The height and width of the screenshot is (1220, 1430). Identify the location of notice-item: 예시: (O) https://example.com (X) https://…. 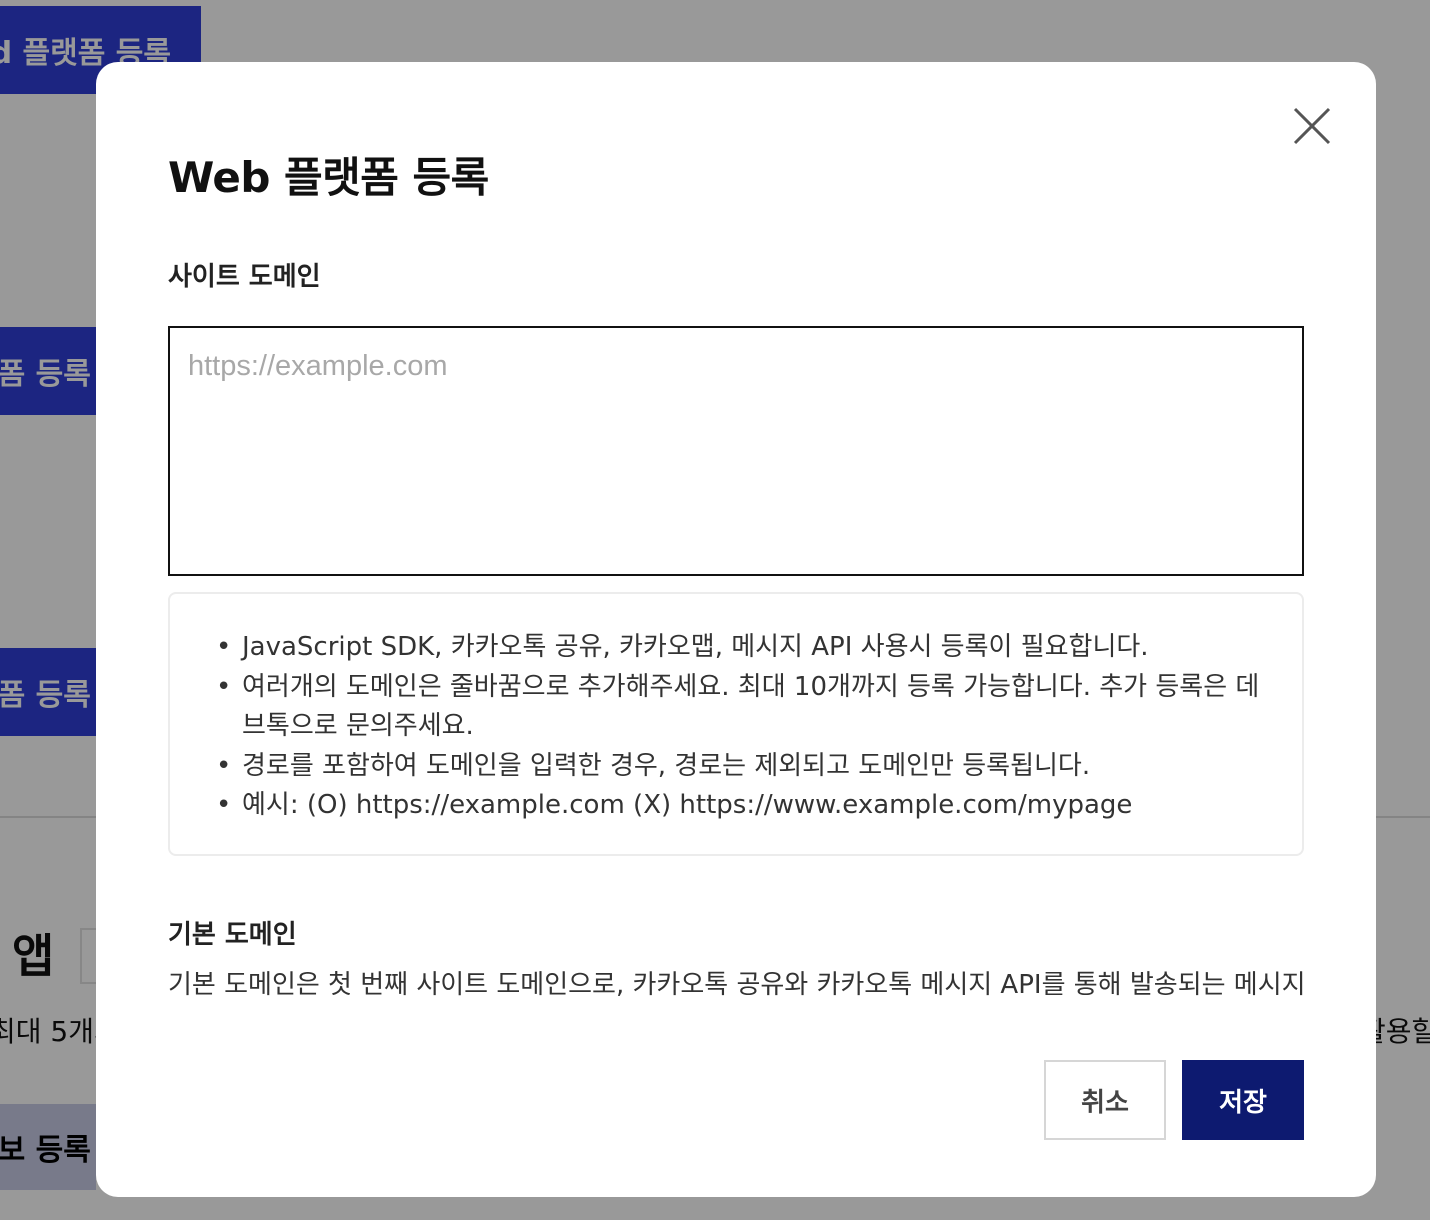
(739, 806).